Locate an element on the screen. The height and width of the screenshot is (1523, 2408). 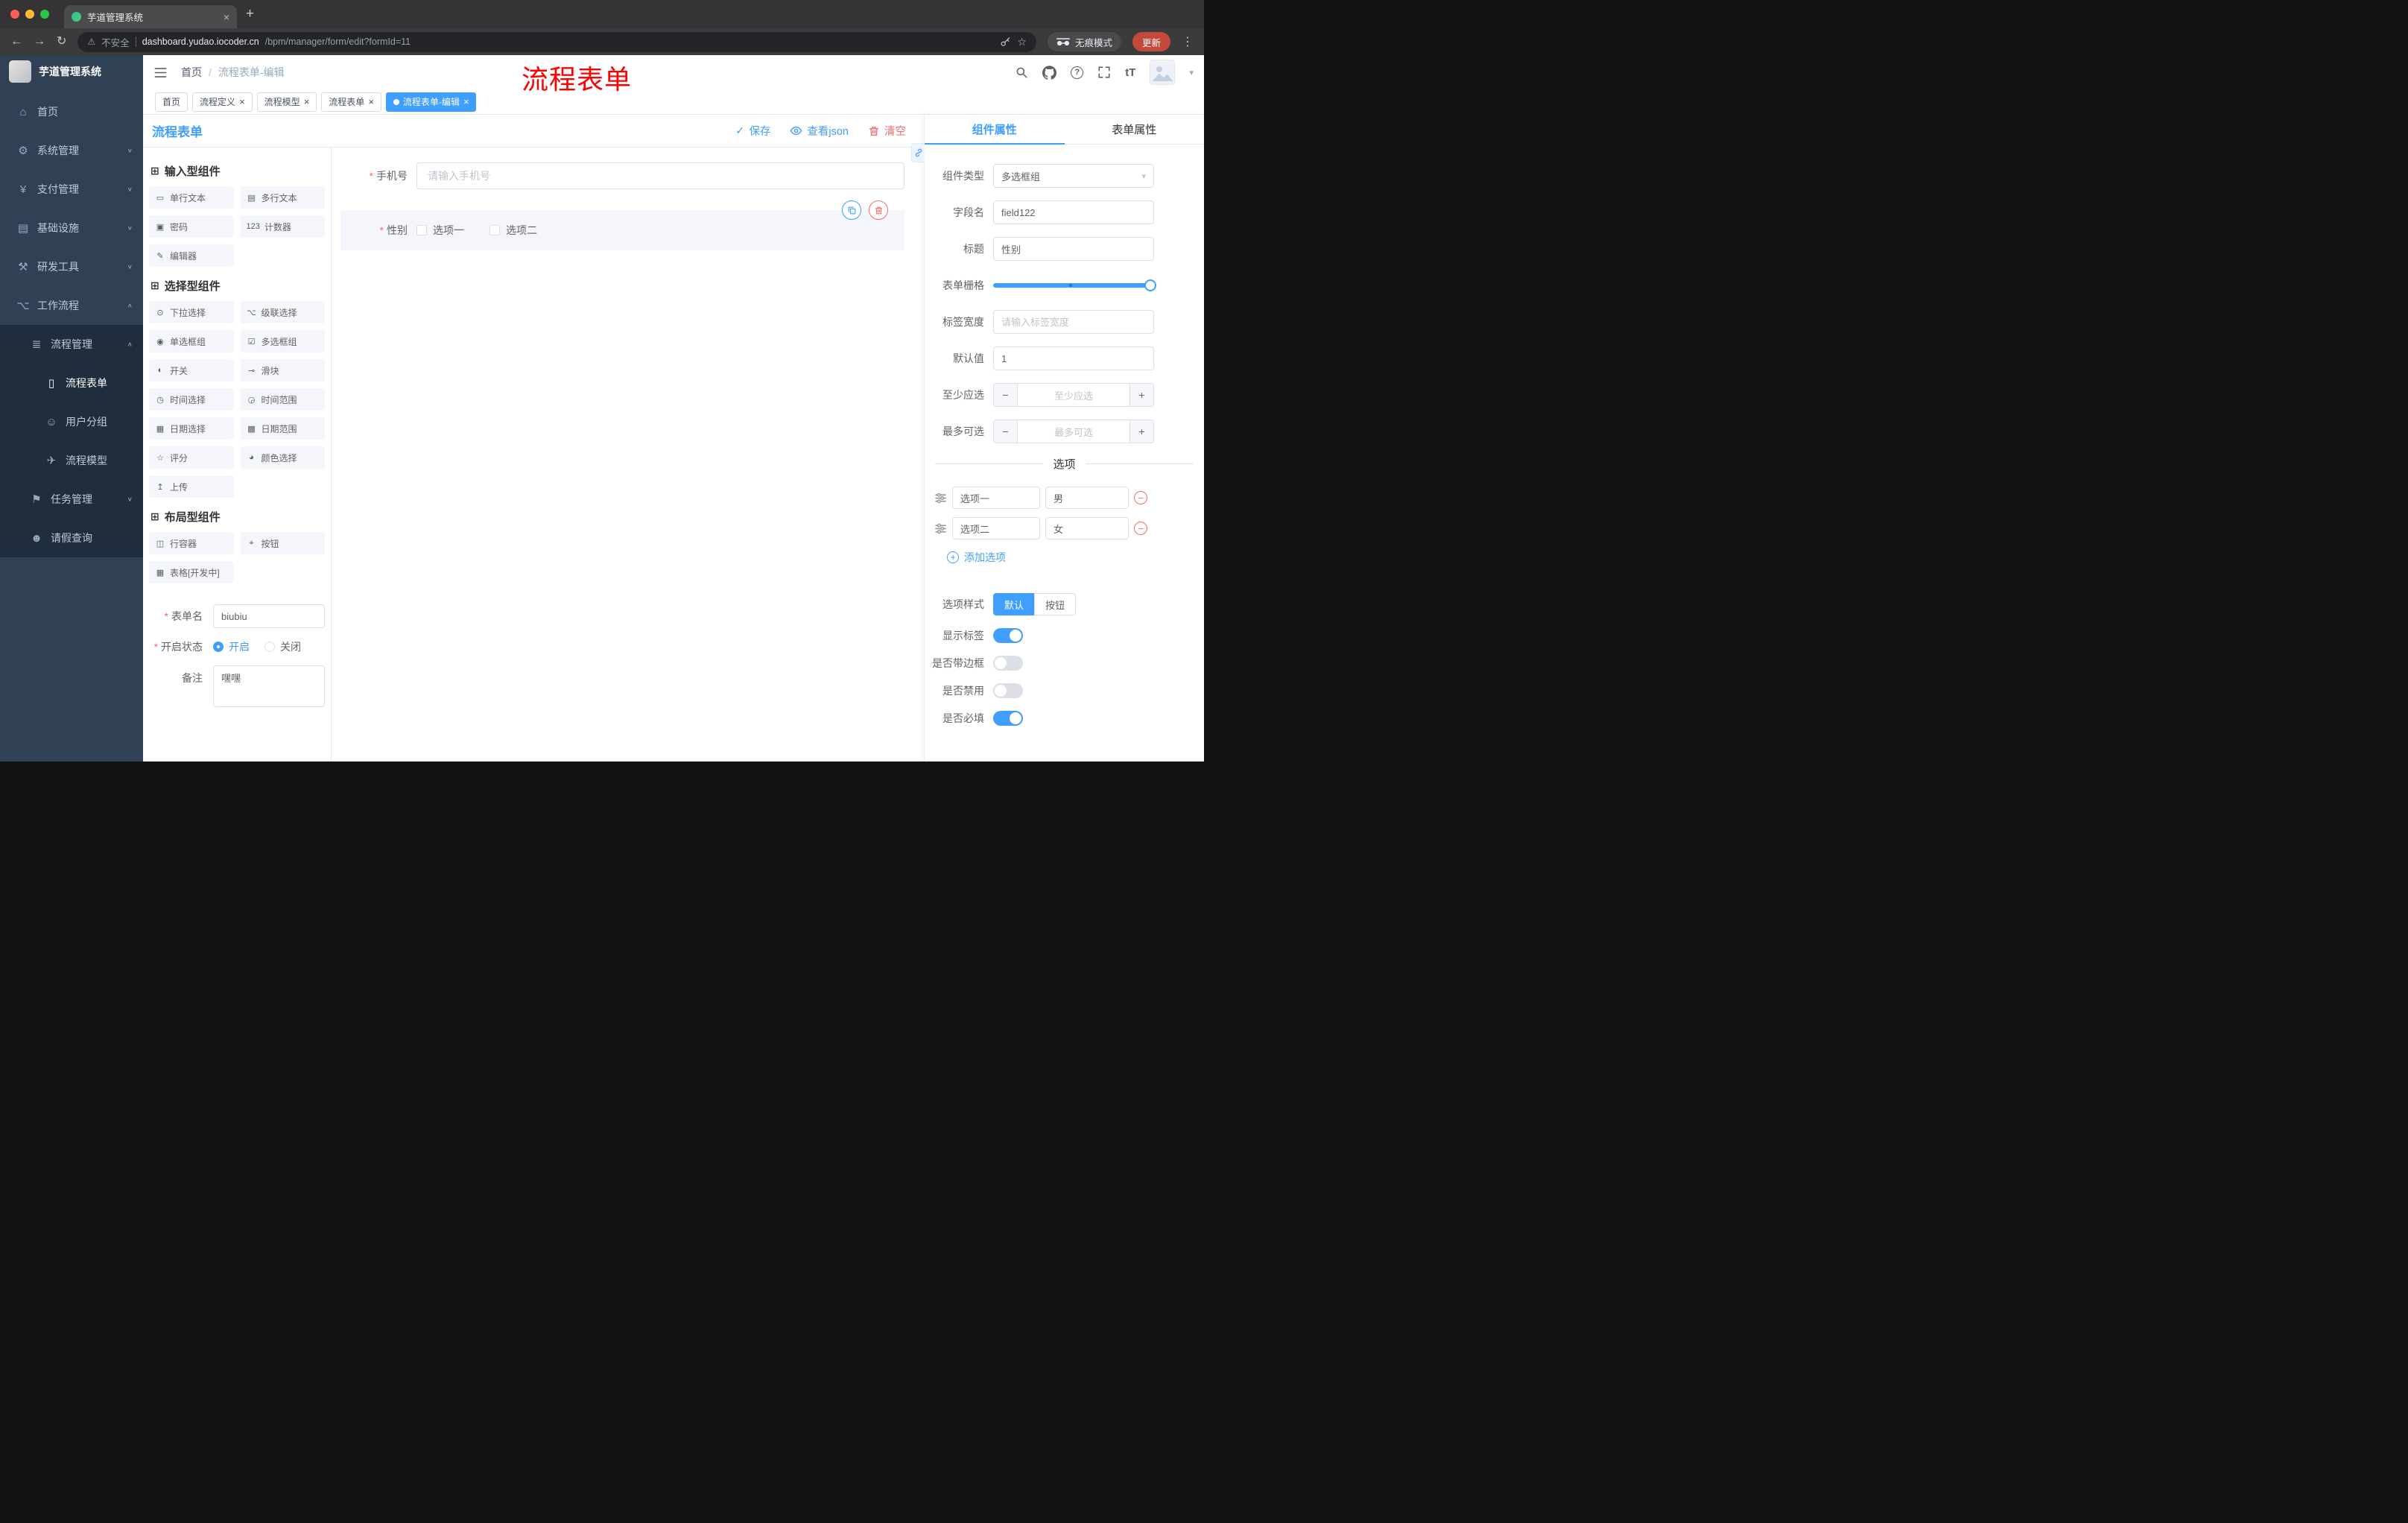
delete-widget-button is located at coordinates (878, 210).